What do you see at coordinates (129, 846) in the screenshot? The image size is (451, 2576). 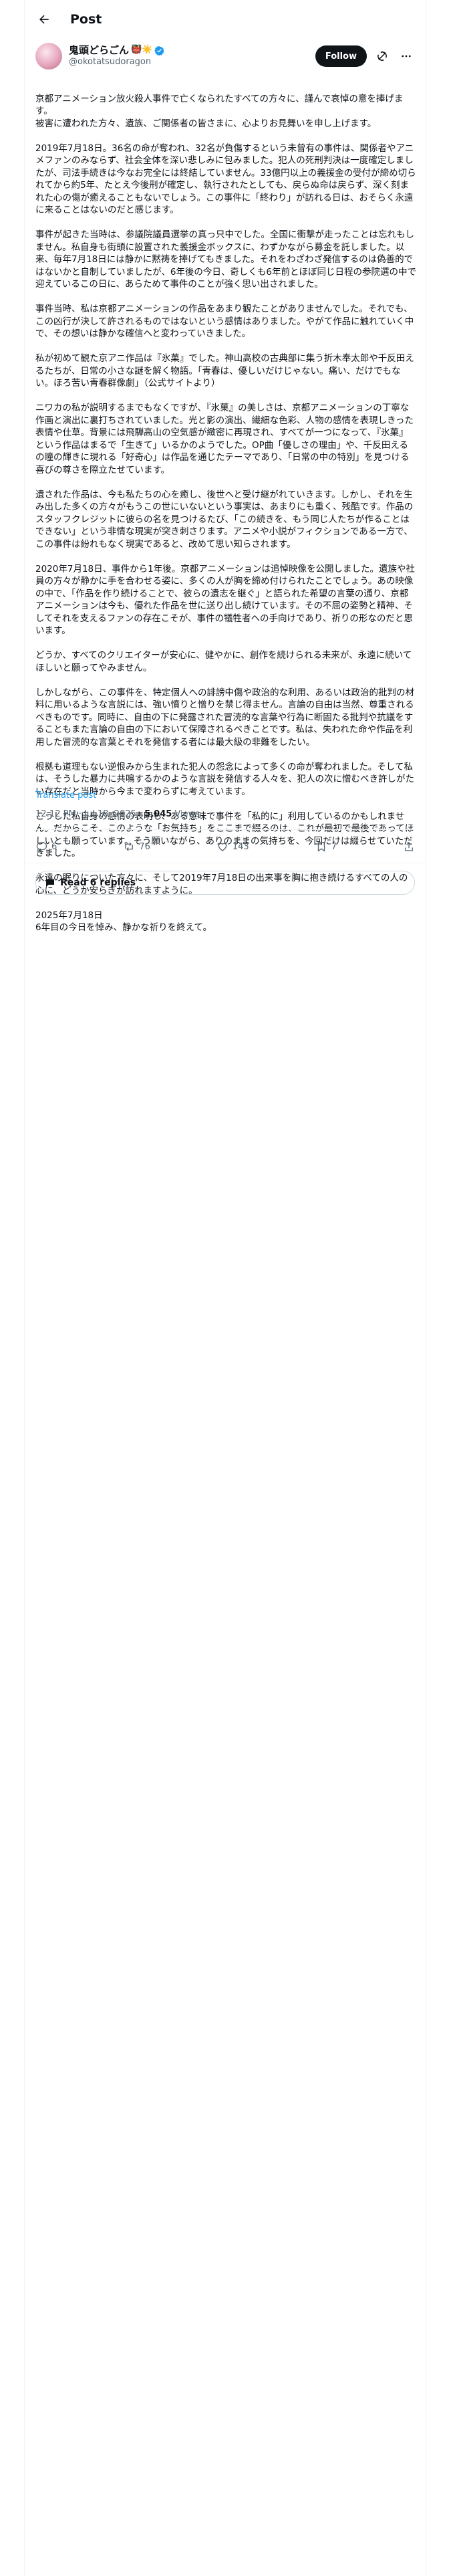 I see `repost-icon` at bounding box center [129, 846].